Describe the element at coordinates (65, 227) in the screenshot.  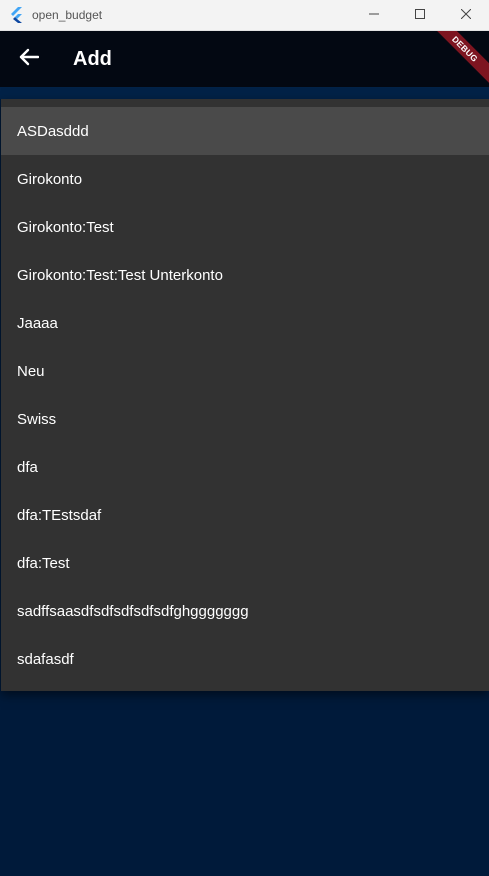
I see `menu-item-label: Girokonto:Test` at that location.